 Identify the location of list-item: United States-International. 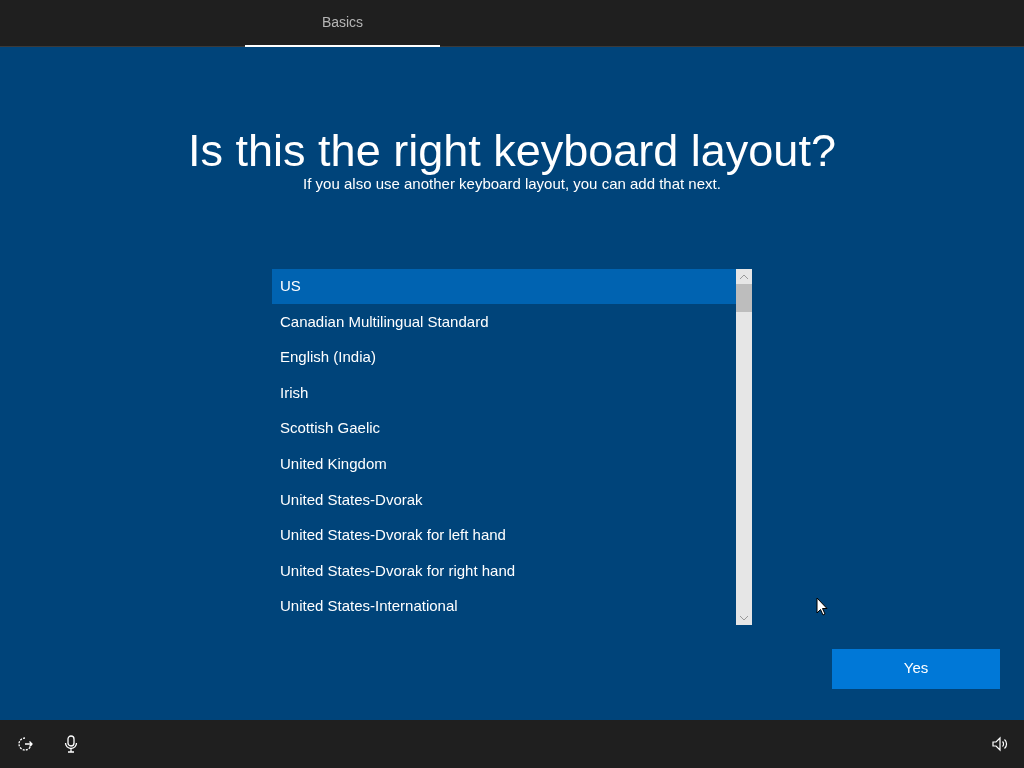
(504, 606).